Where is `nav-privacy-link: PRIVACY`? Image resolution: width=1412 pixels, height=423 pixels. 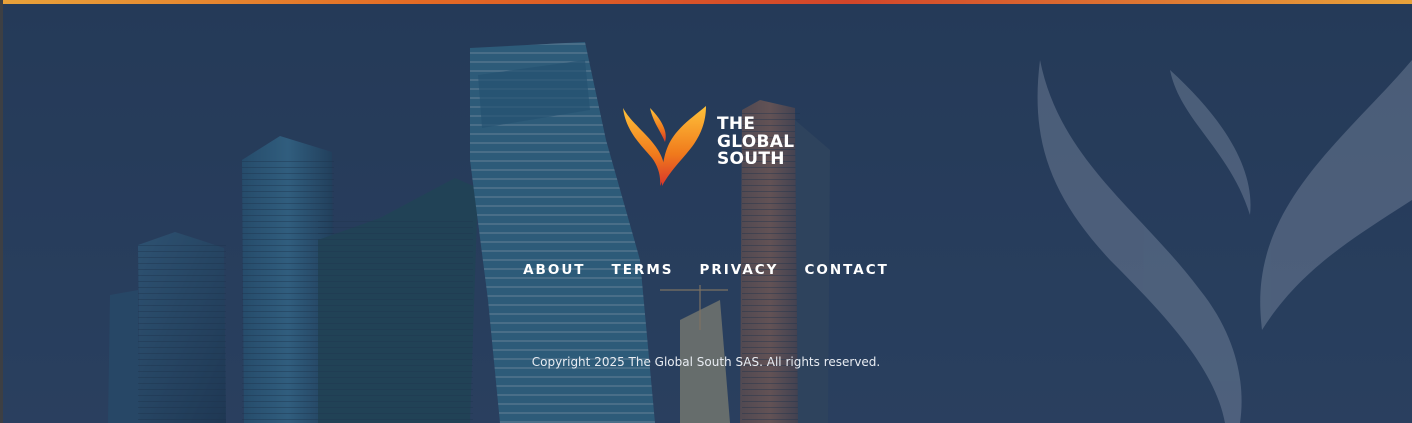 nav-privacy-link: PRIVACY is located at coordinates (738, 270).